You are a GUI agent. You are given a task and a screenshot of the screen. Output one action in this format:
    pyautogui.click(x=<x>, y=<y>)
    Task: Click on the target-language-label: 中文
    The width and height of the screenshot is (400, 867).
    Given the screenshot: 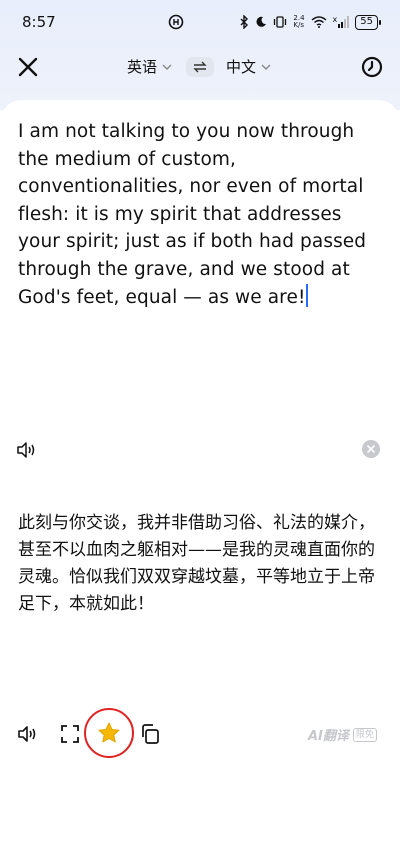 What is the action you would take?
    pyautogui.click(x=241, y=67)
    